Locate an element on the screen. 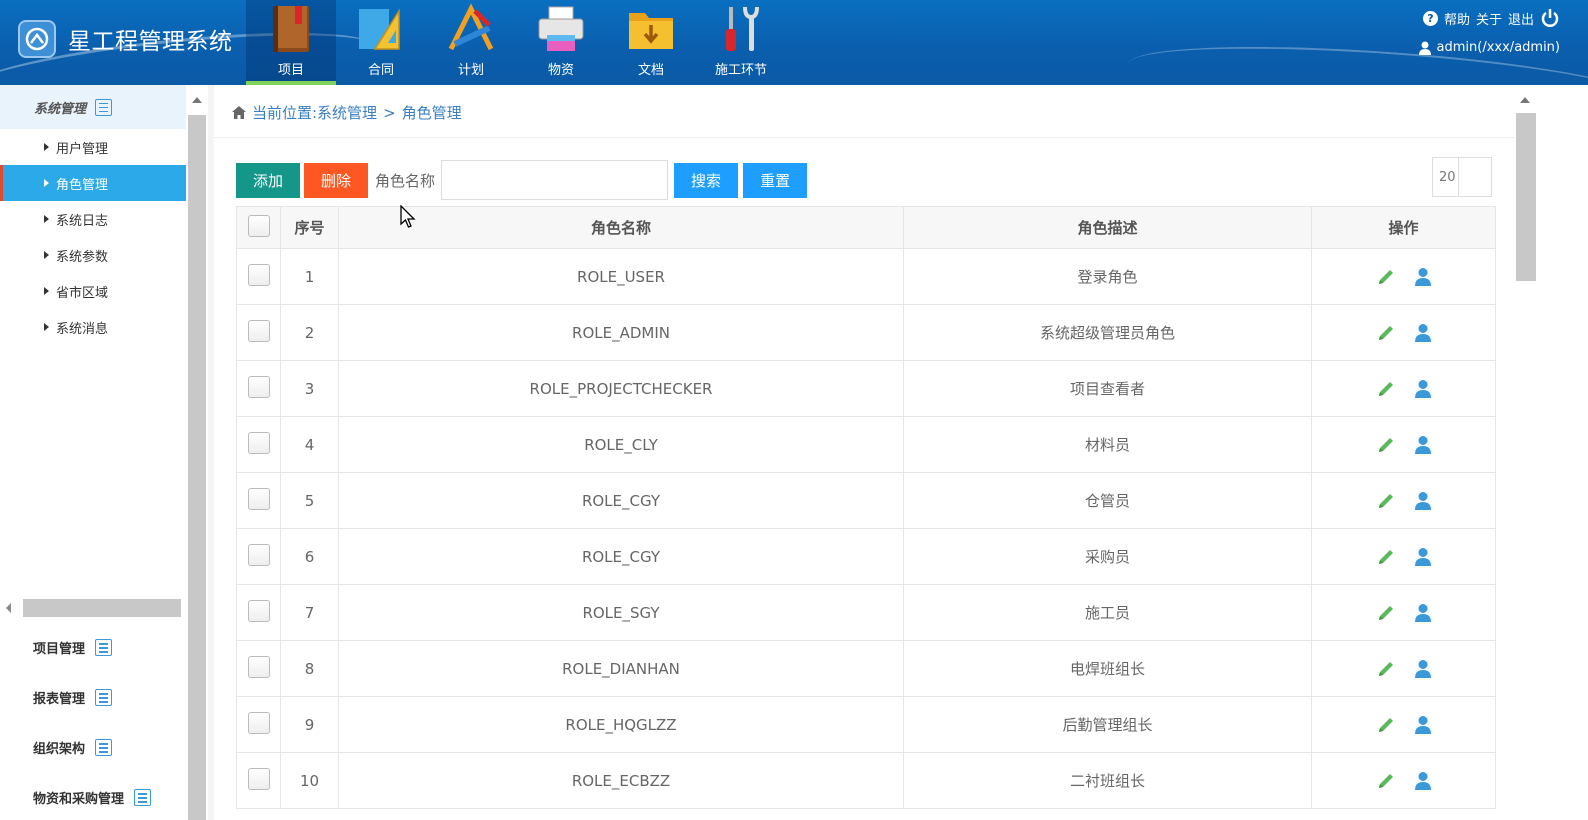 This screenshot has width=1588, height=820. help-link: 帮助 is located at coordinates (1457, 18).